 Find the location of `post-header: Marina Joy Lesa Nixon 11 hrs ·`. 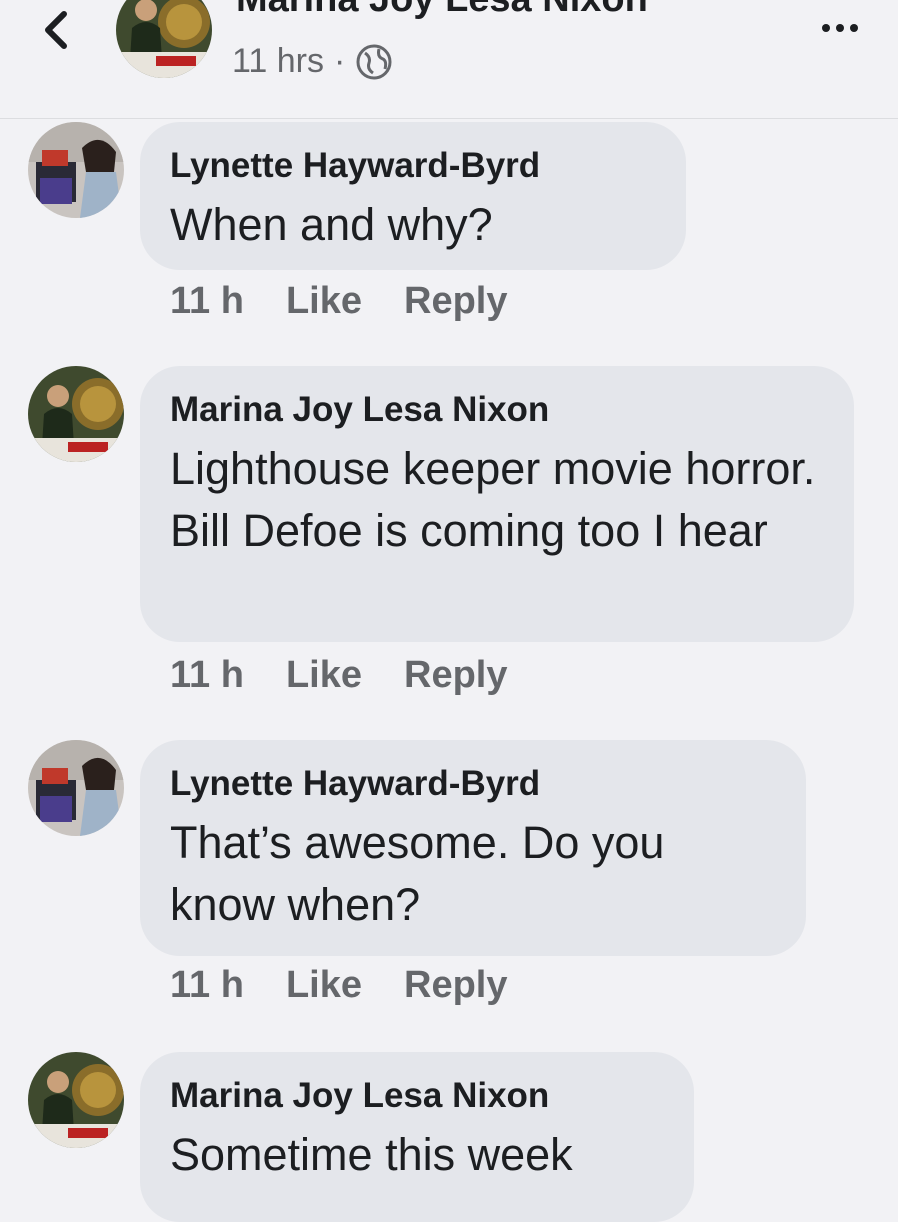

post-header: Marina Joy Lesa Nixon 11 hrs · is located at coordinates (449, 59).